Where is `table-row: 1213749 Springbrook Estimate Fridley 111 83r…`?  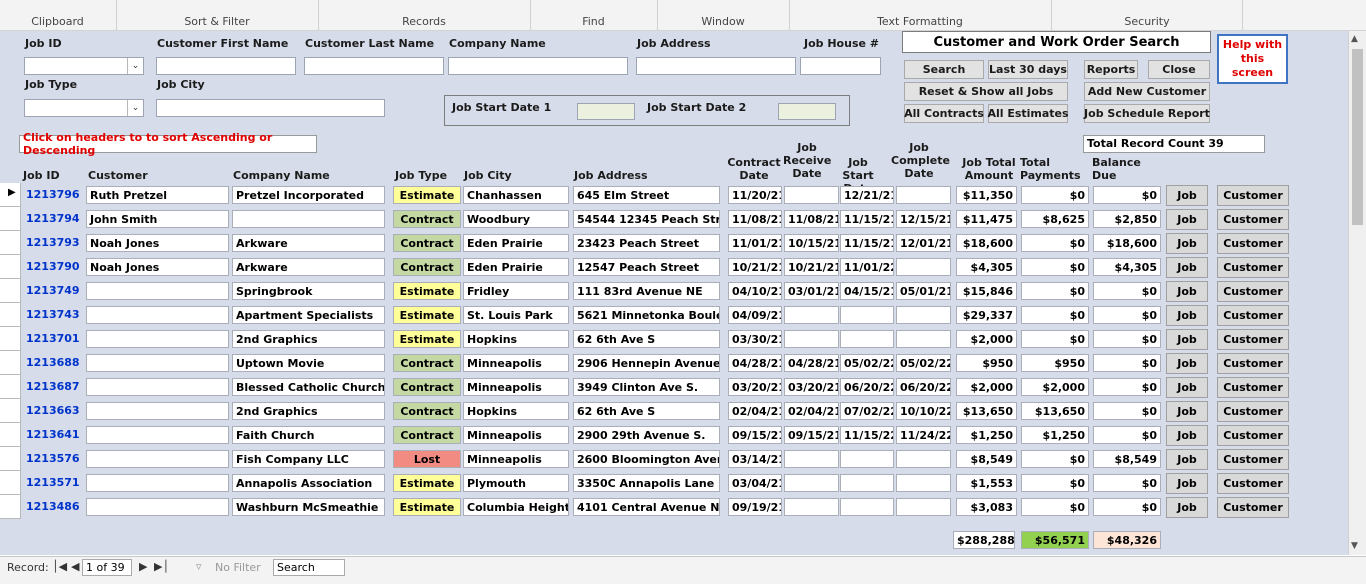
table-row: 1213749 Springbrook Estimate Fridley 111 83r… is located at coordinates (674, 291).